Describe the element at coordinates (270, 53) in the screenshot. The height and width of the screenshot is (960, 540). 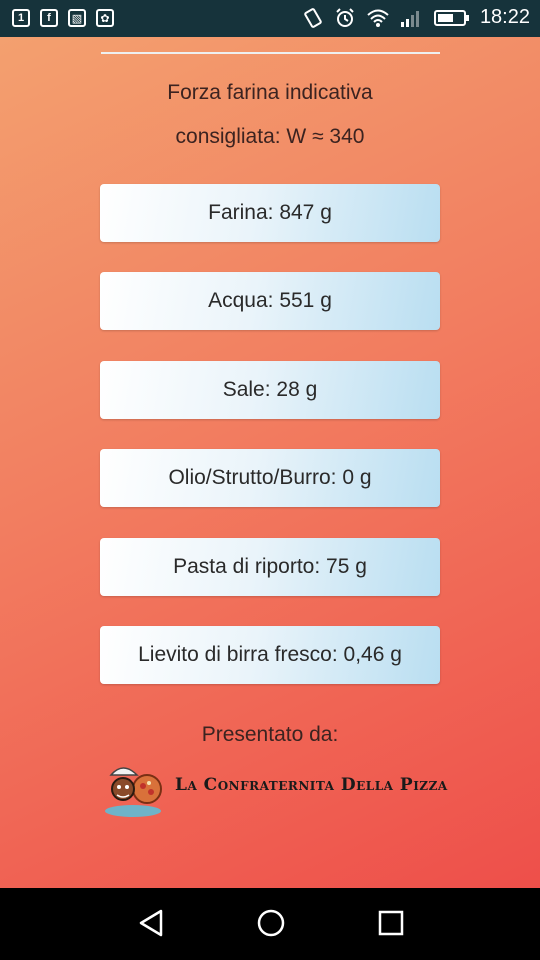
I see `divider-line` at that location.